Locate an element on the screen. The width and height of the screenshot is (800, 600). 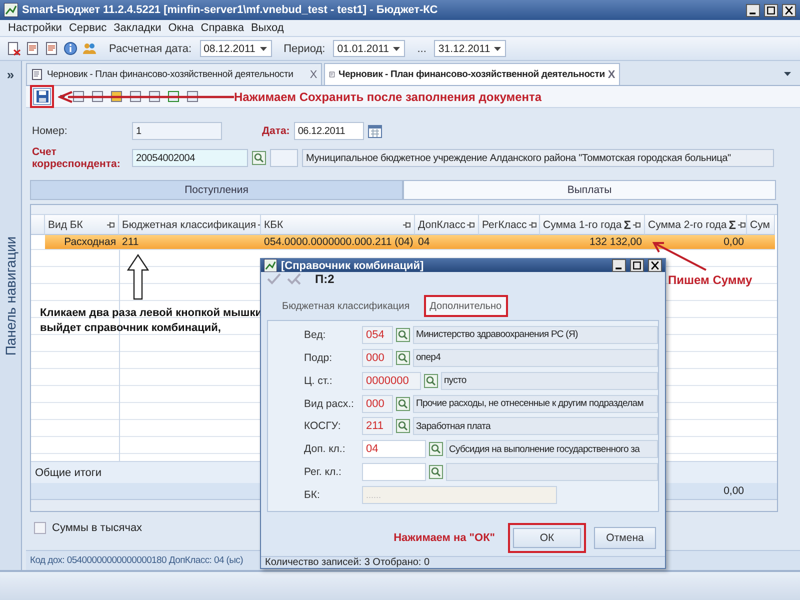
dialog-tab: Дополнительно is located at coordinates (466, 306).